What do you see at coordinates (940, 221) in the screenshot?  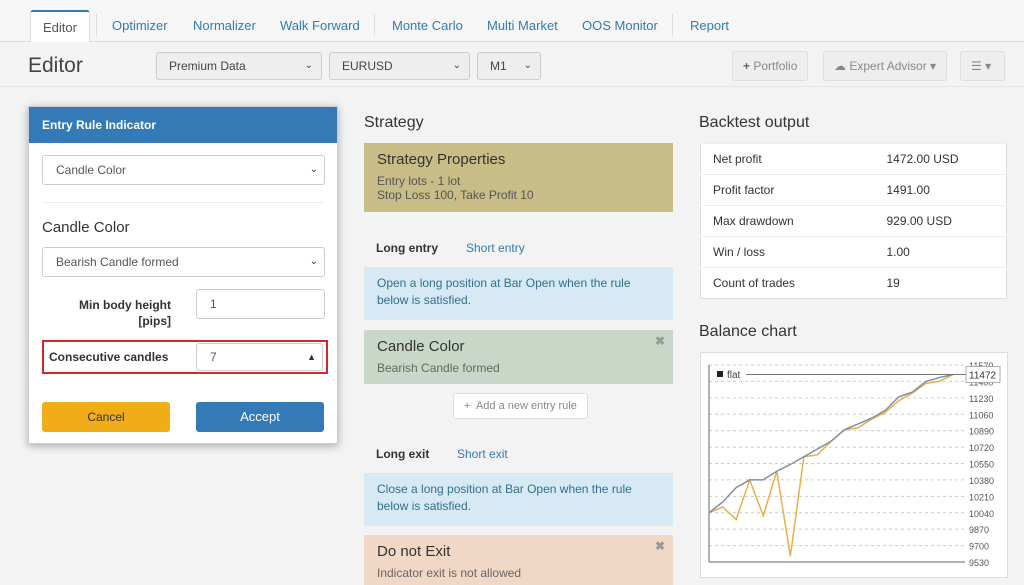 I see `metric-value: 929.00 USD` at bounding box center [940, 221].